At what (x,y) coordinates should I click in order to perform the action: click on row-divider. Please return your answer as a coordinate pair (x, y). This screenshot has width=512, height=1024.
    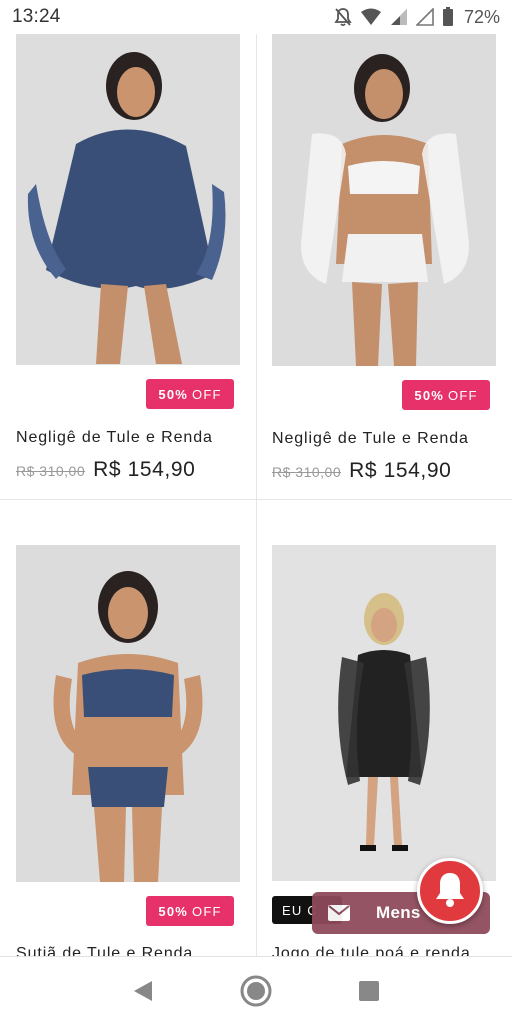
    Looking at the image, I should click on (256, 499).